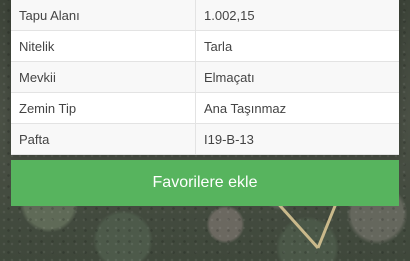 The image size is (410, 261). What do you see at coordinates (297, 108) in the screenshot?
I see `info-value: Ana Taşınmaz` at bounding box center [297, 108].